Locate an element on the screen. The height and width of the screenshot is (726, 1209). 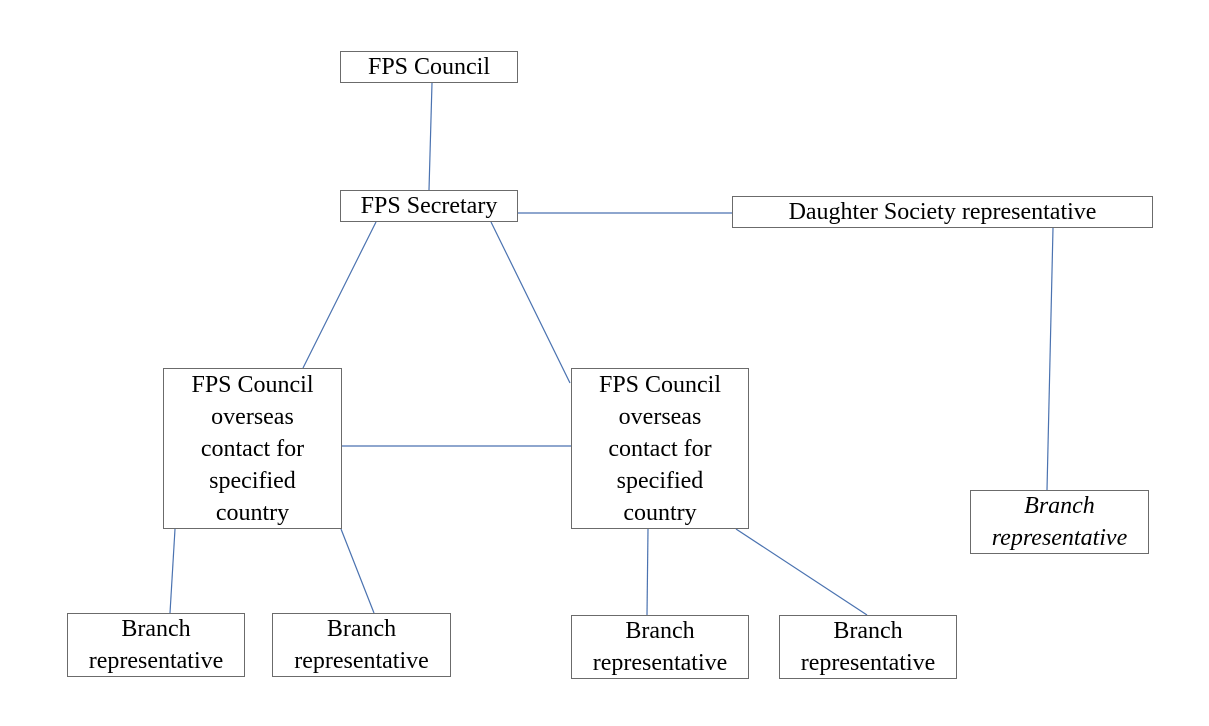
node-label: FPS Secretary is located at coordinates (429, 206).